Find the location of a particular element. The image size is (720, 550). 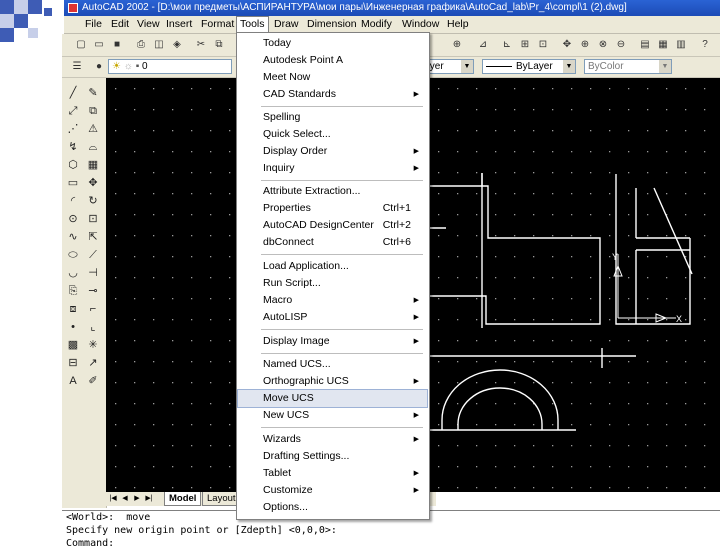

menu-help: Help is located at coordinates (458, 24).